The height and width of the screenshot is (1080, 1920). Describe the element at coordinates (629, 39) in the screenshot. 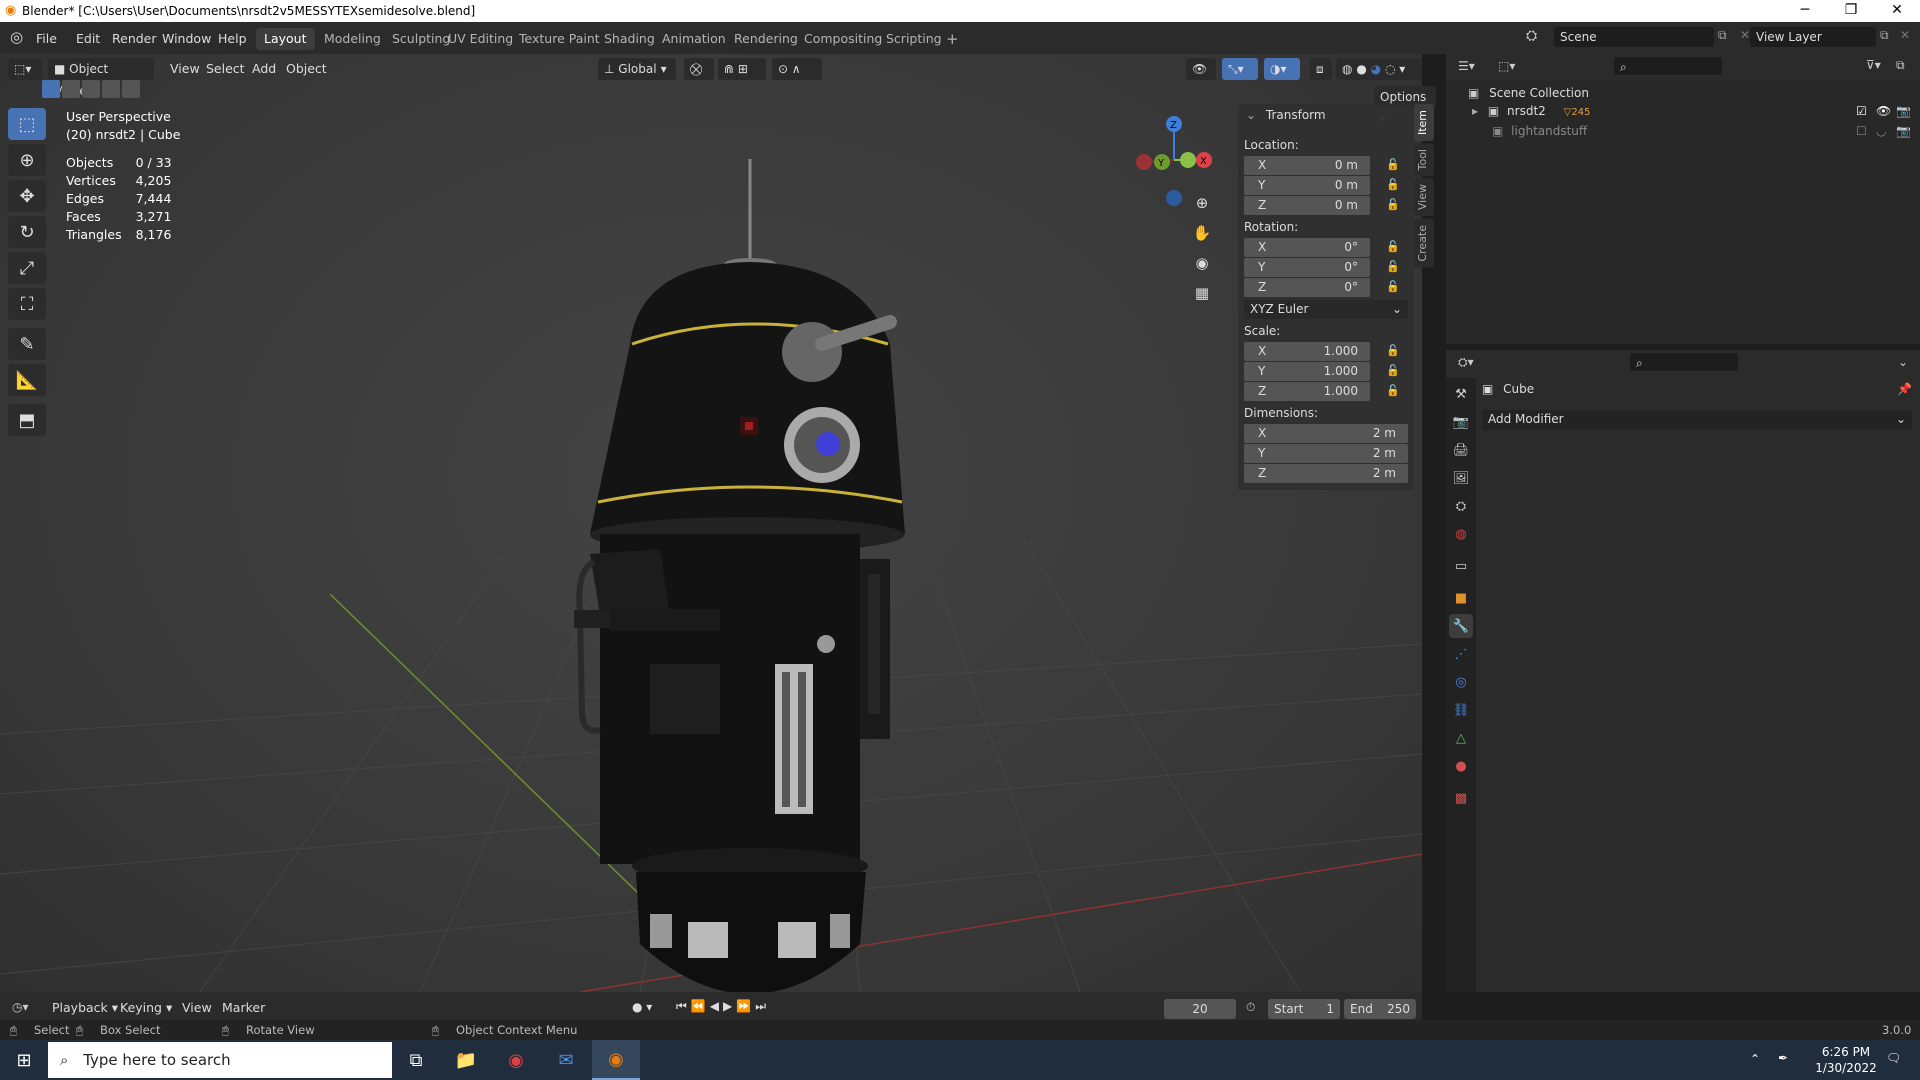

I see `tab-shading: Shading` at that location.